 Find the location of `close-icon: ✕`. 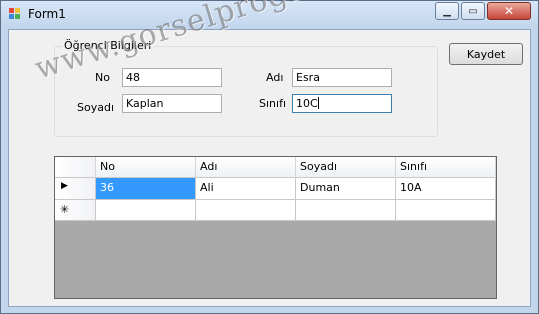

close-icon: ✕ is located at coordinates (509, 11).